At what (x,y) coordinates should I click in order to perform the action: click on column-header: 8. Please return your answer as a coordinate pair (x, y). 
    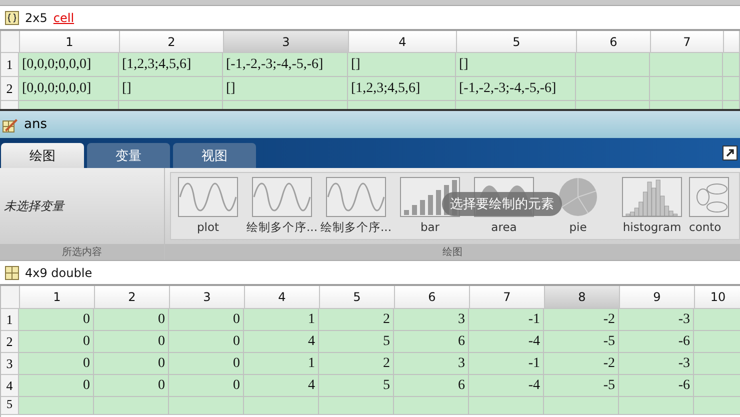
    Looking at the image, I should click on (582, 297).